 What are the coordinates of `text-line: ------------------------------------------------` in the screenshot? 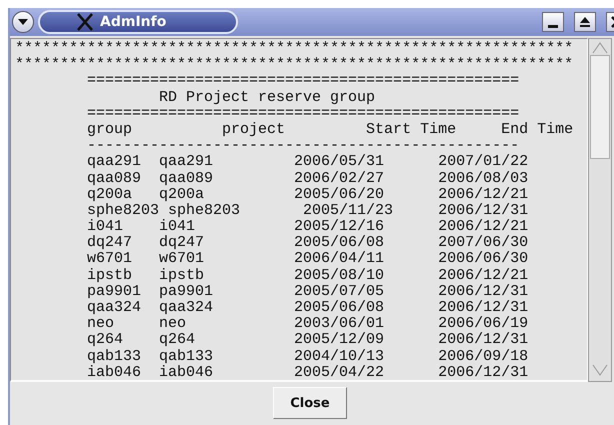 It's located at (303, 146).